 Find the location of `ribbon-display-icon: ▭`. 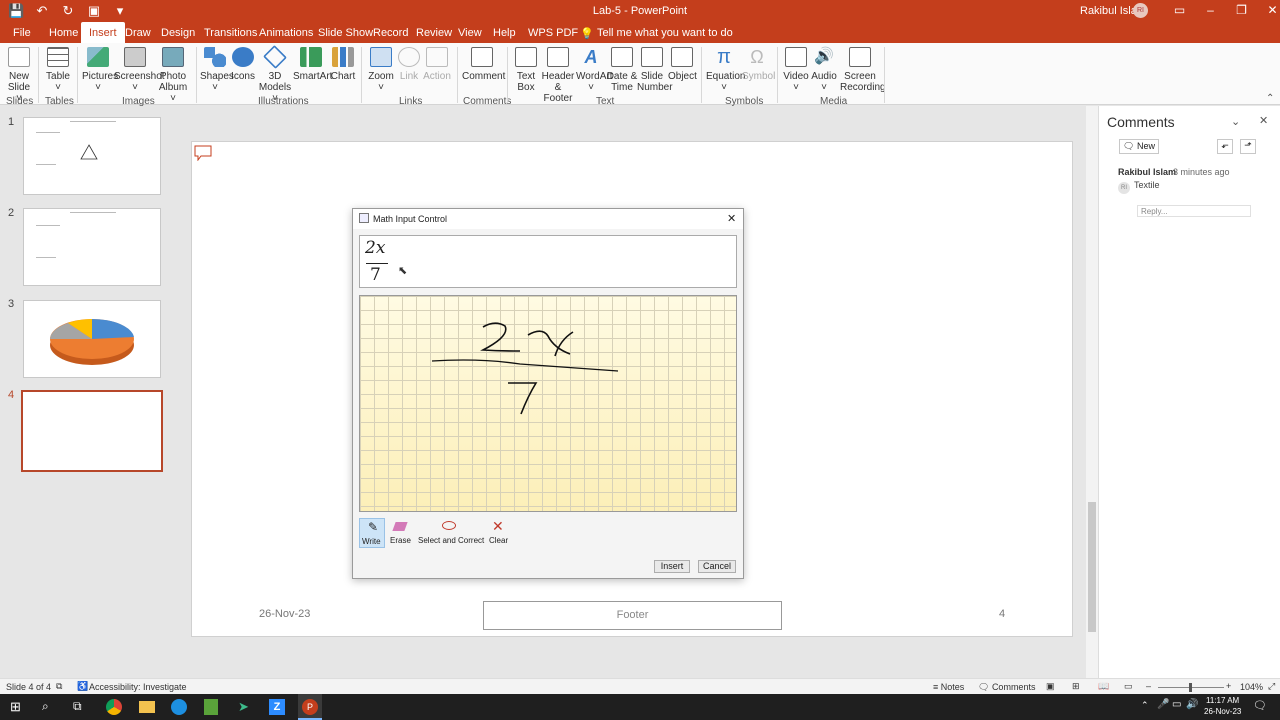

ribbon-display-icon: ▭ is located at coordinates (1179, 10).